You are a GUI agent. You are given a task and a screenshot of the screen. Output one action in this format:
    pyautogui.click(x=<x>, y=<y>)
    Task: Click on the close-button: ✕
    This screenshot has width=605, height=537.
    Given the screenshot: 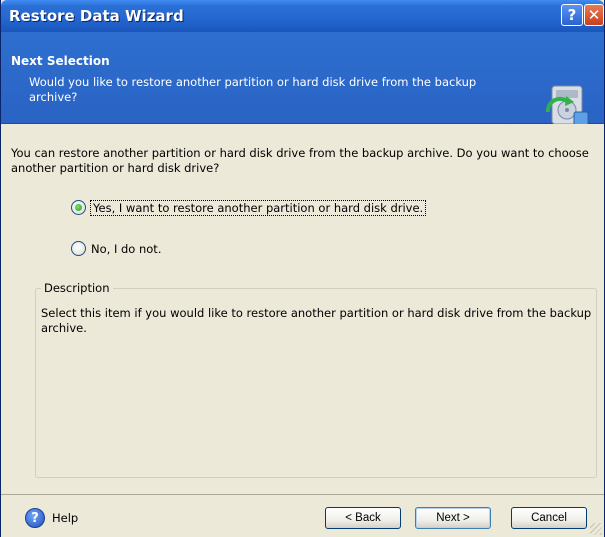 What is the action you would take?
    pyautogui.click(x=594, y=15)
    